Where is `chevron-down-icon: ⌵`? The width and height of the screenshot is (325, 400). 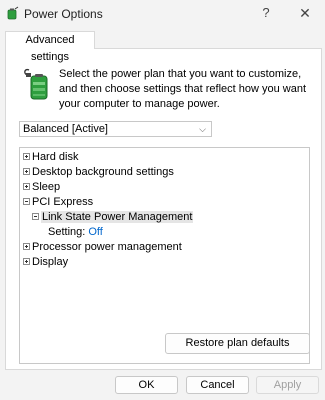 chevron-down-icon: ⌵ is located at coordinates (202, 129).